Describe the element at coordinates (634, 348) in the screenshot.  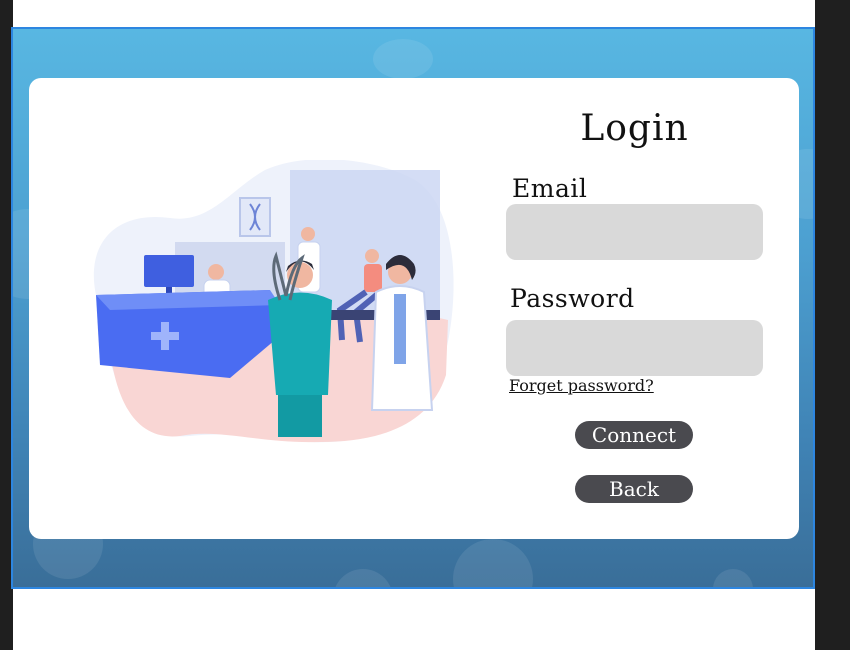
I see `password-field` at that location.